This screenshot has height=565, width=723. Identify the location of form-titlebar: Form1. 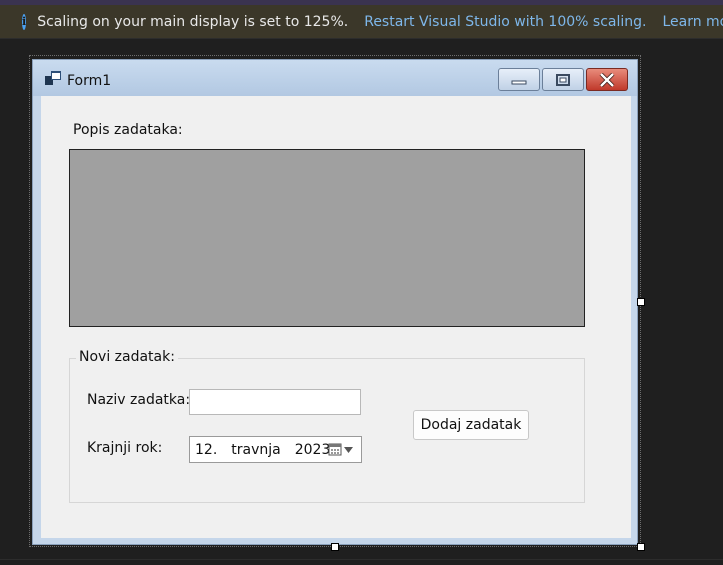
(335, 78).